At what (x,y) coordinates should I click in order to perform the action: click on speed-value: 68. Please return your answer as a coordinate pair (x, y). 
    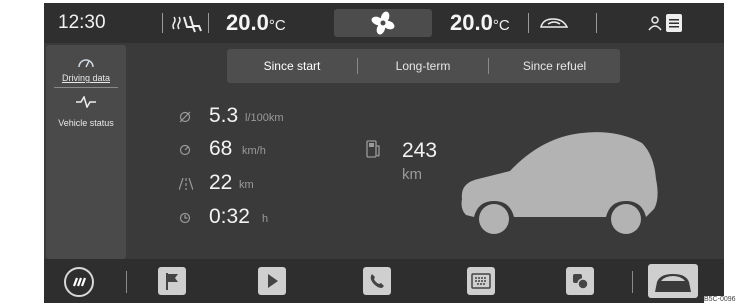
    Looking at the image, I should click on (221, 148).